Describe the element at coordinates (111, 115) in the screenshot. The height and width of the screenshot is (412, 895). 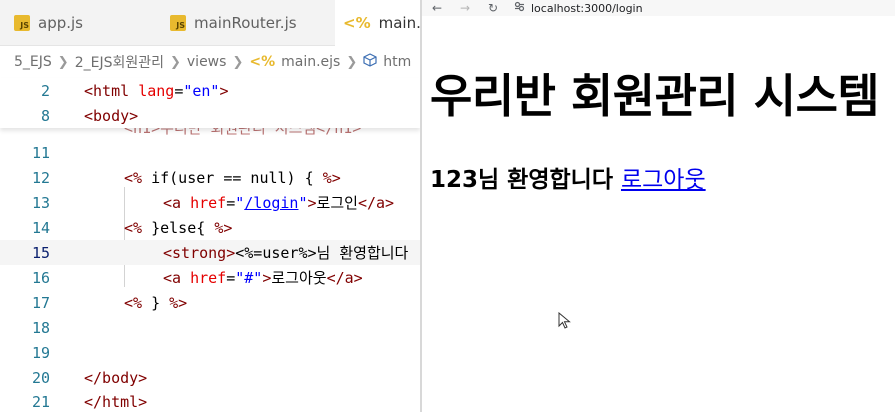
I see `code-token: <body>` at that location.